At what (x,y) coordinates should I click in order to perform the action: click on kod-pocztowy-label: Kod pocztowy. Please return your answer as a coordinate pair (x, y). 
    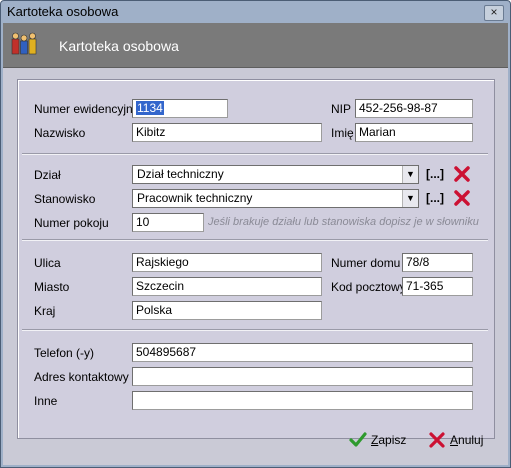
    Looking at the image, I should click on (368, 287).